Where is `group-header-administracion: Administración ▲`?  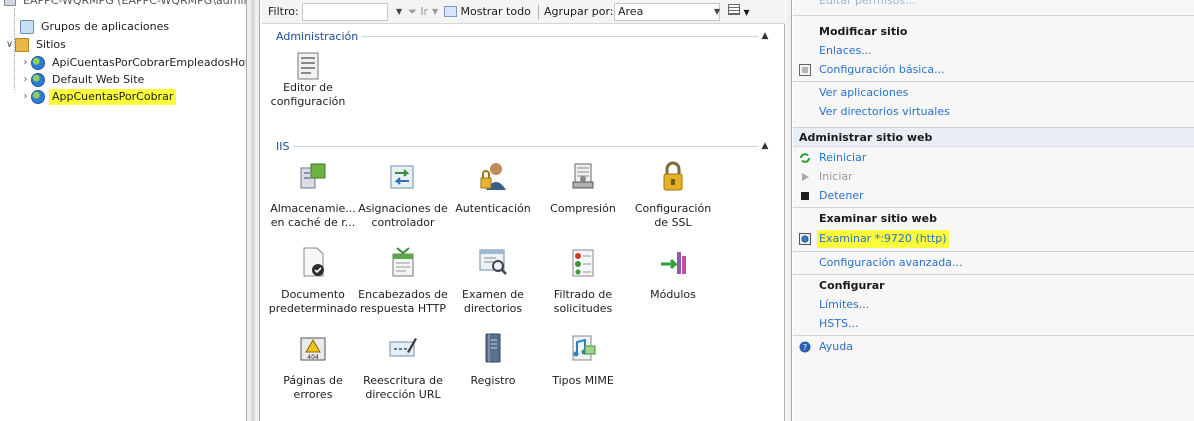
group-header-administracion: Administración ▲ is located at coordinates (524, 36).